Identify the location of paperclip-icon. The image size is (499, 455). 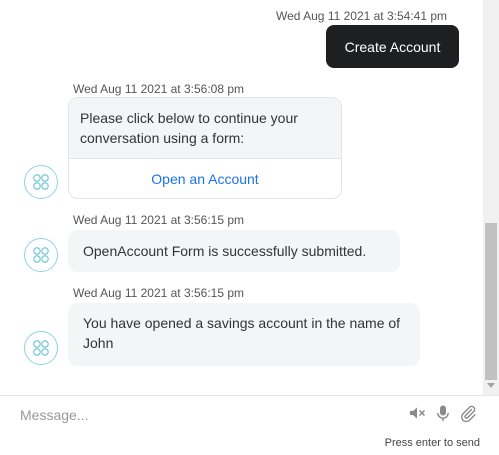
(468, 413).